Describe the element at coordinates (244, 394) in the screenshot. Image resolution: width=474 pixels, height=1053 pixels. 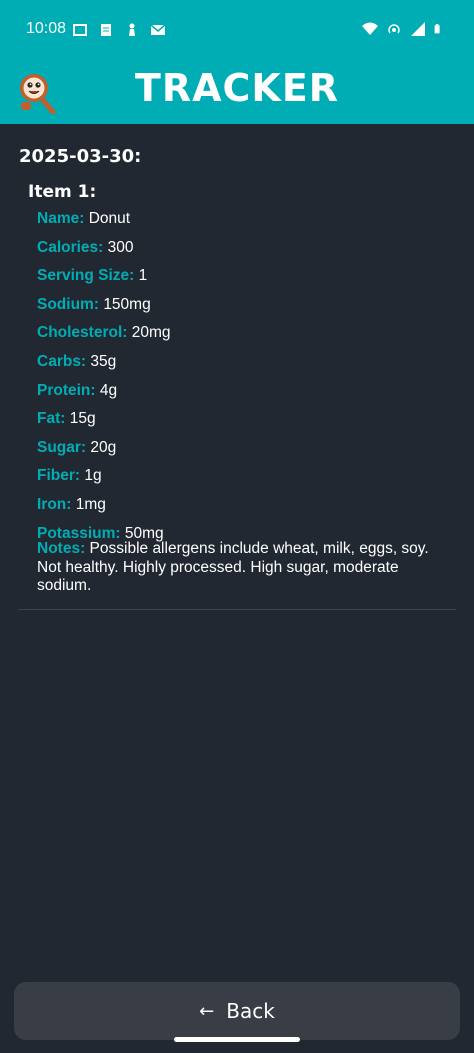
I see `field-protein: Protein: 4g` at that location.